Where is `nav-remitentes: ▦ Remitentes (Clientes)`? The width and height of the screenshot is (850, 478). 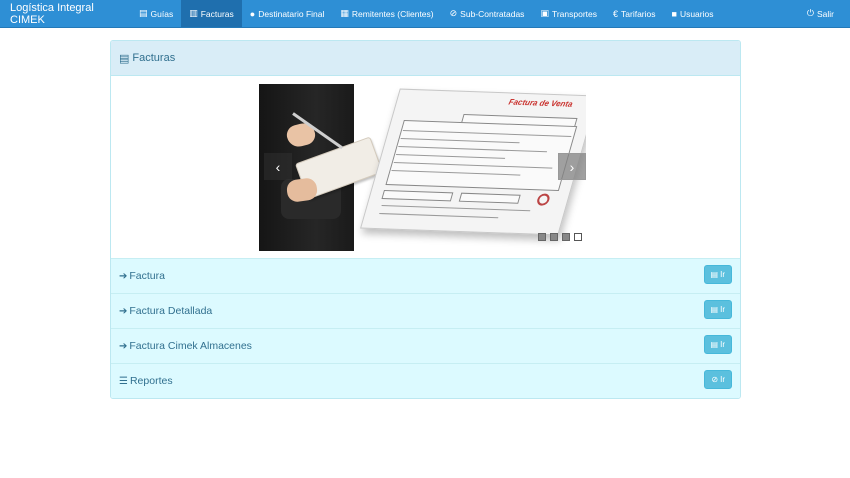
nav-remitentes: ▦ Remitentes (Clientes) is located at coordinates (386, 13).